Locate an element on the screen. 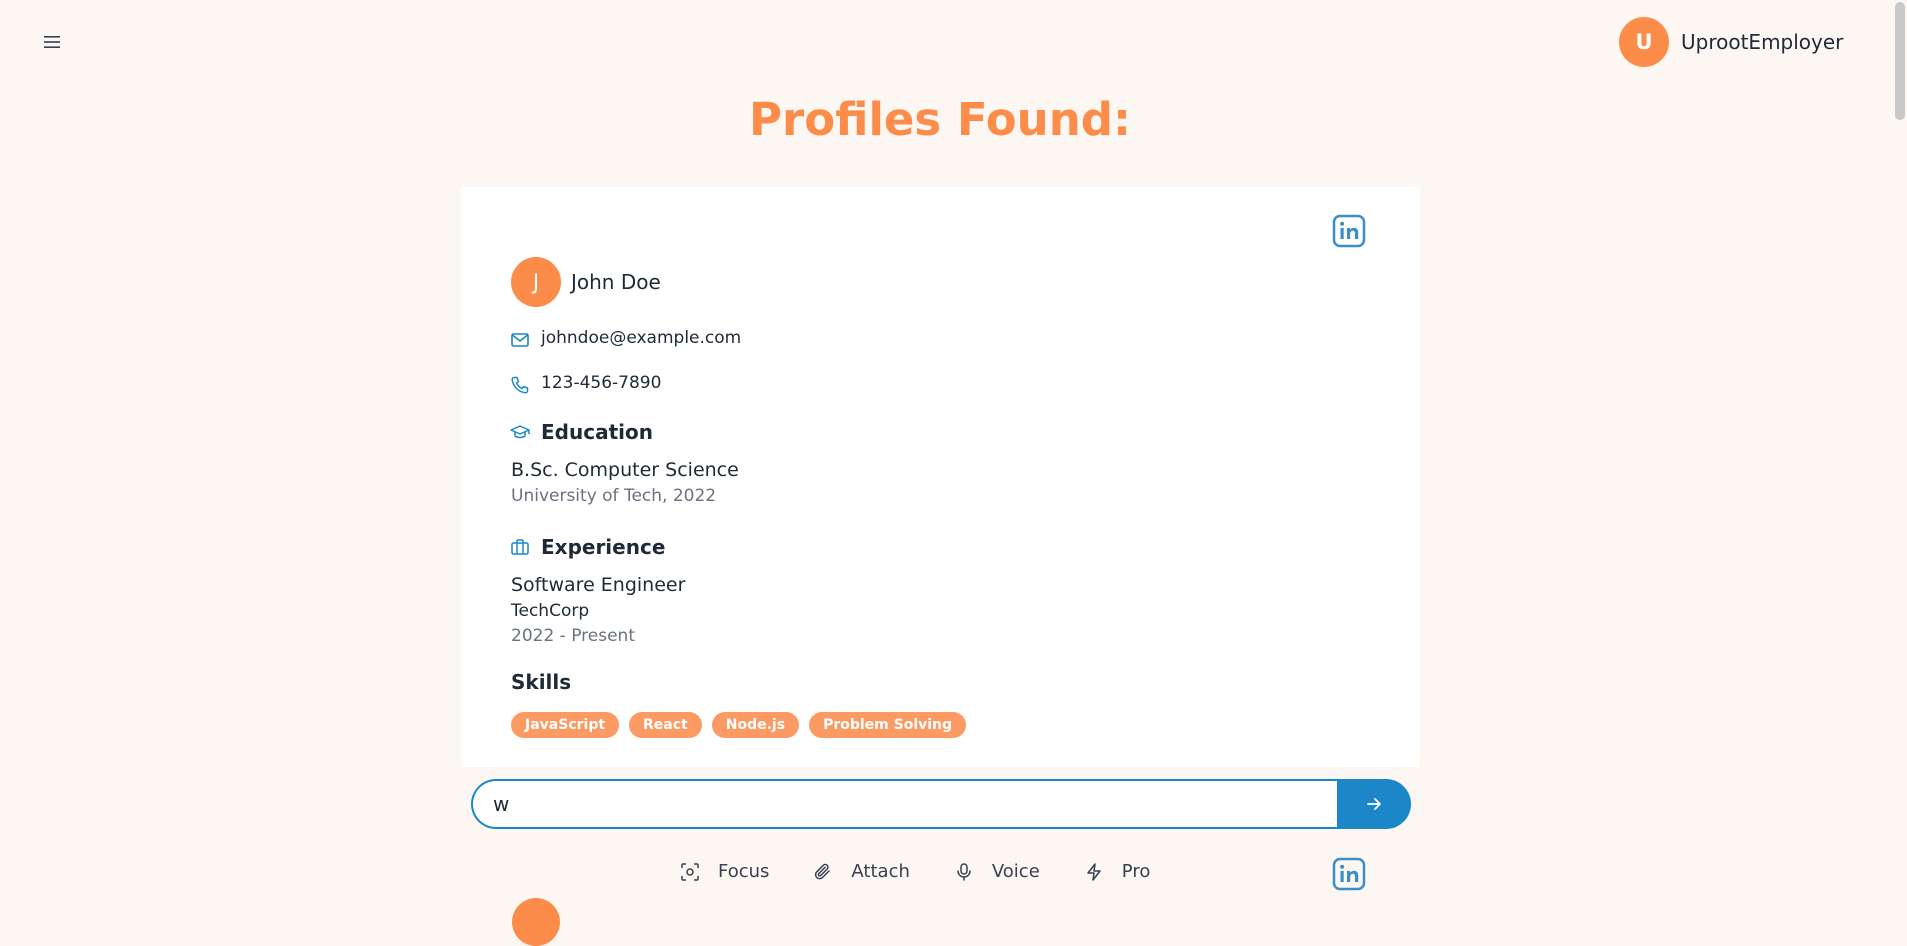  user-name: UprootEmployer is located at coordinates (1762, 42).